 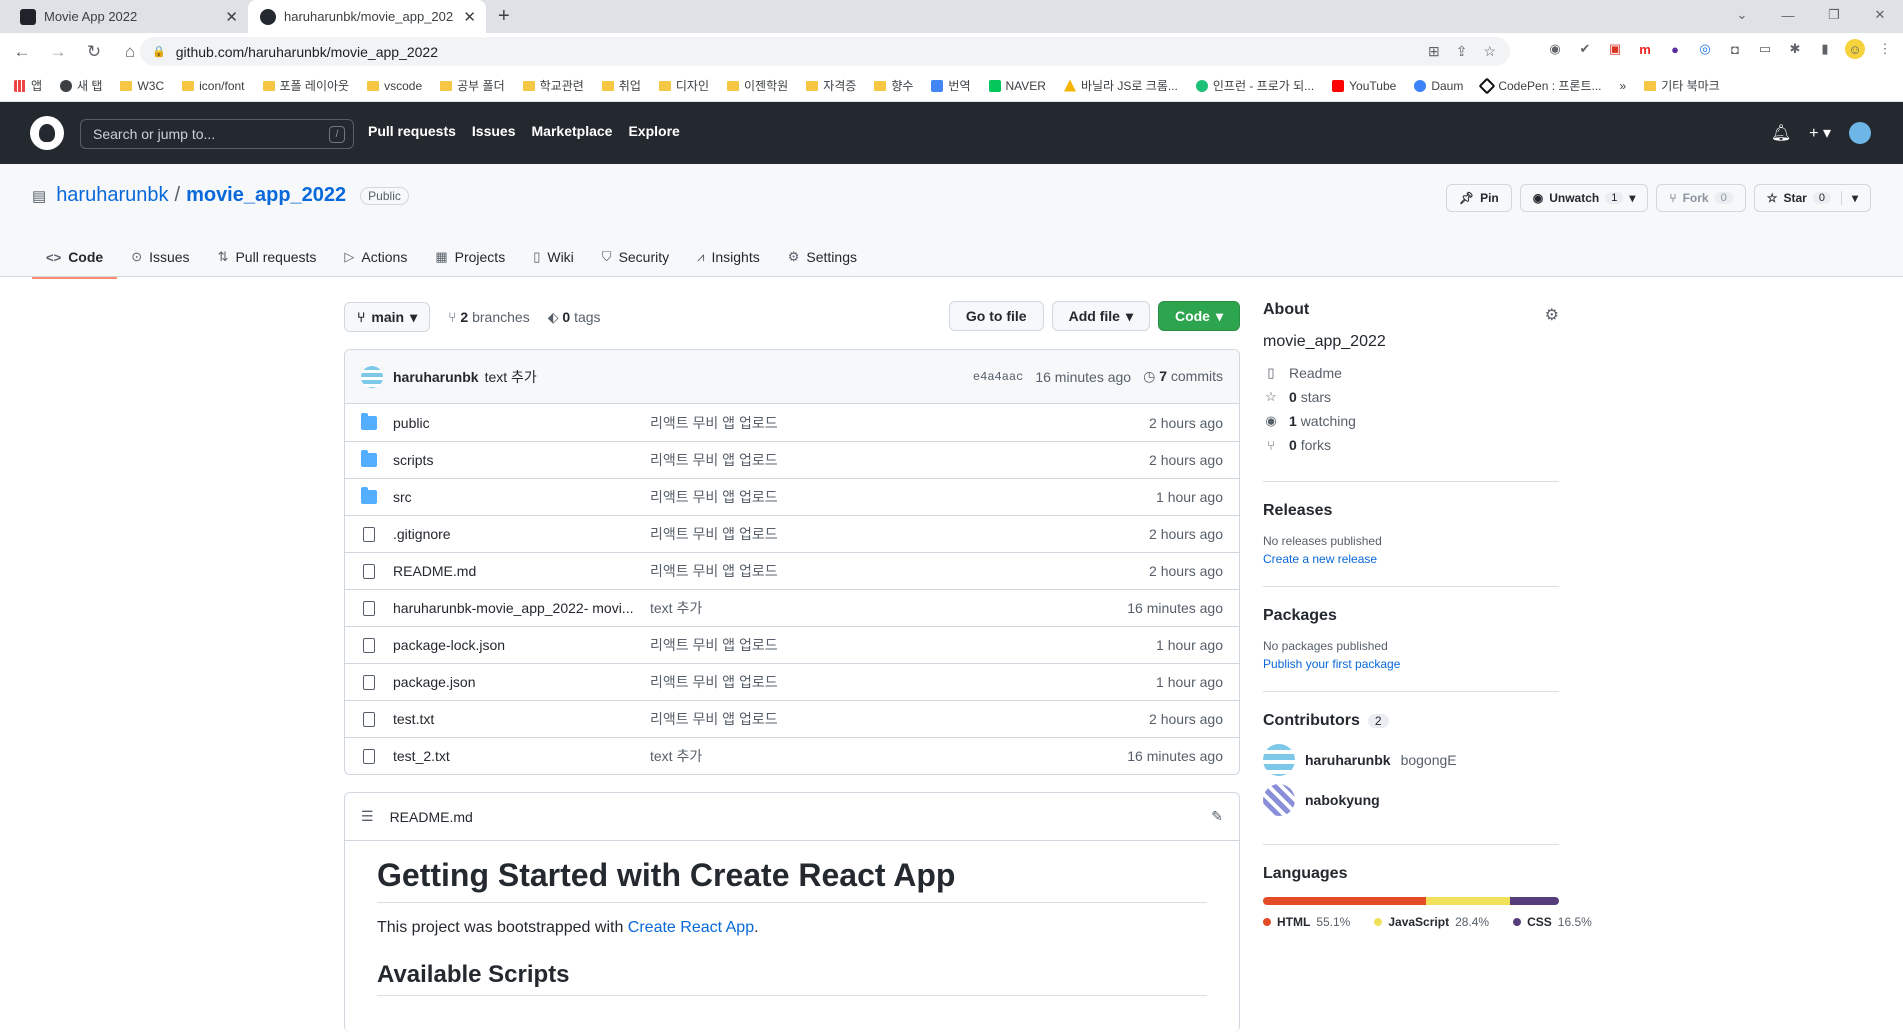 What do you see at coordinates (676, 608) in the screenshot?
I see `file-commit-message: text 추가` at bounding box center [676, 608].